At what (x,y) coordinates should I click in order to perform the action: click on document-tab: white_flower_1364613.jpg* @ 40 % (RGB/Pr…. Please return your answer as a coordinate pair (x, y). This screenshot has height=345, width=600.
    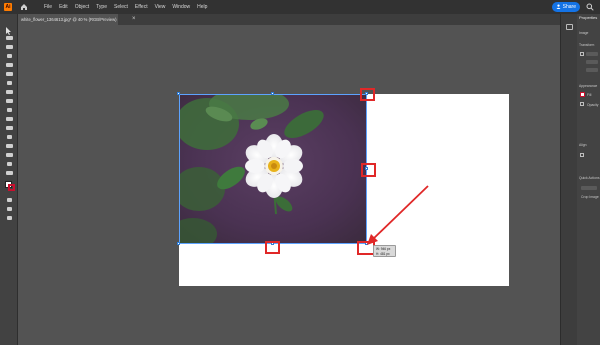
    Looking at the image, I should click on (68, 19).